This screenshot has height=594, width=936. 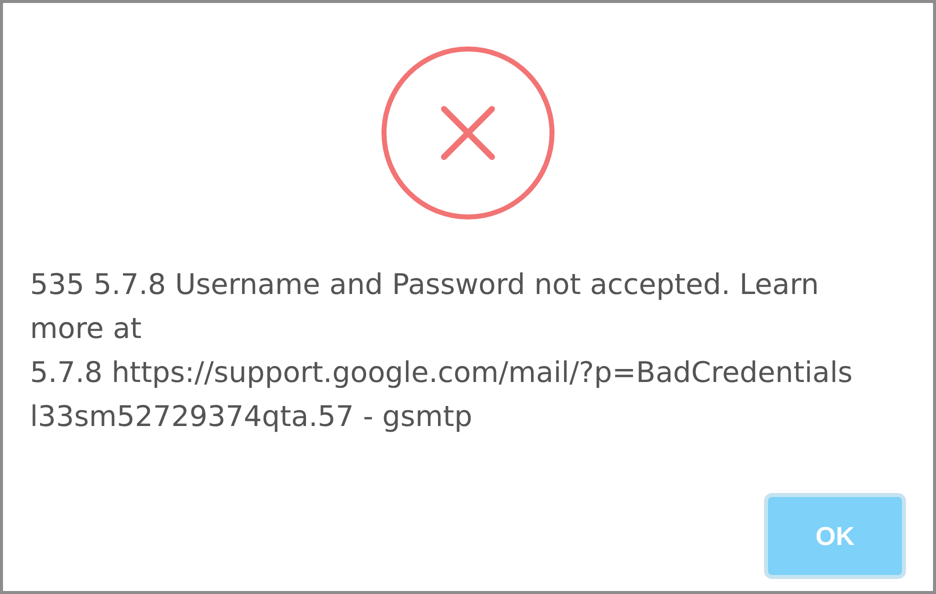 I want to click on error-icon, so click(x=468, y=133).